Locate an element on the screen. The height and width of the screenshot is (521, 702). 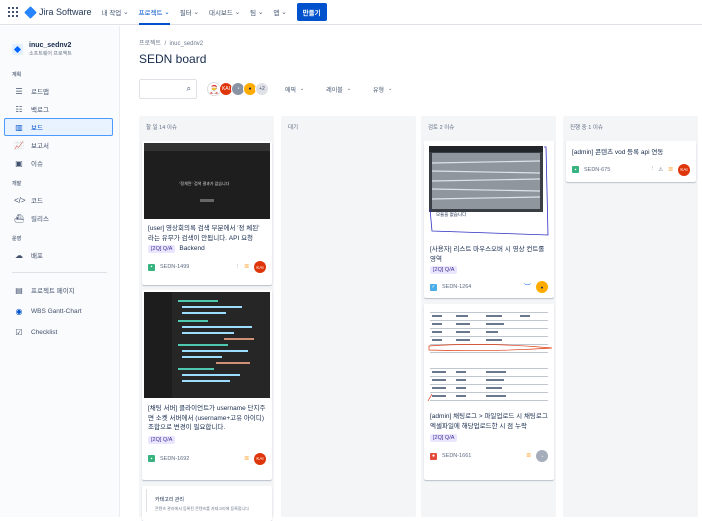
screenshot-image is located at coordinates (489, 191).